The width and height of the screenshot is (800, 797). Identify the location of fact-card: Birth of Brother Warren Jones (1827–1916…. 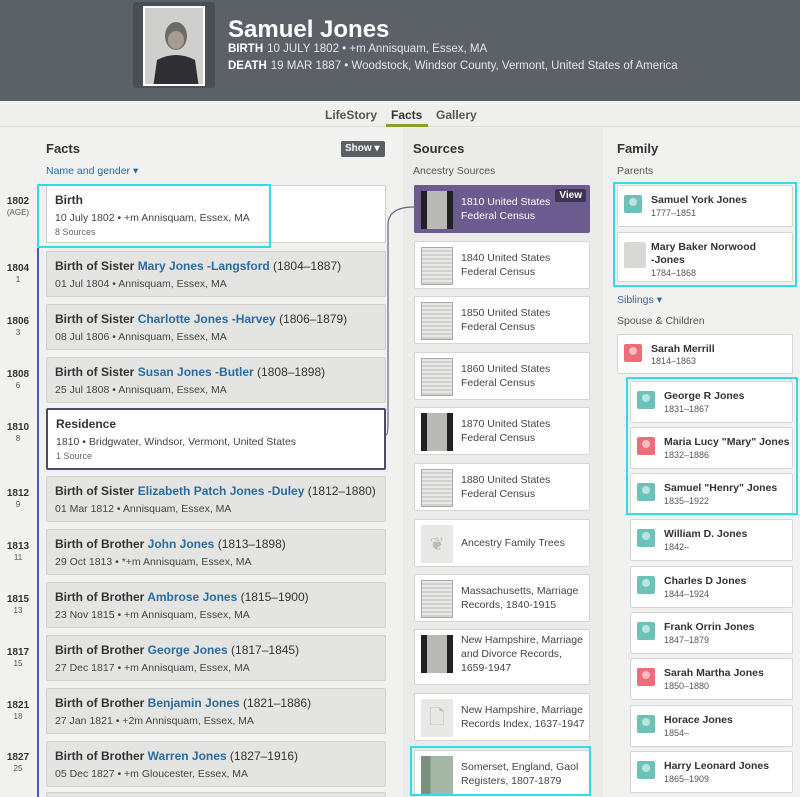
(216, 764).